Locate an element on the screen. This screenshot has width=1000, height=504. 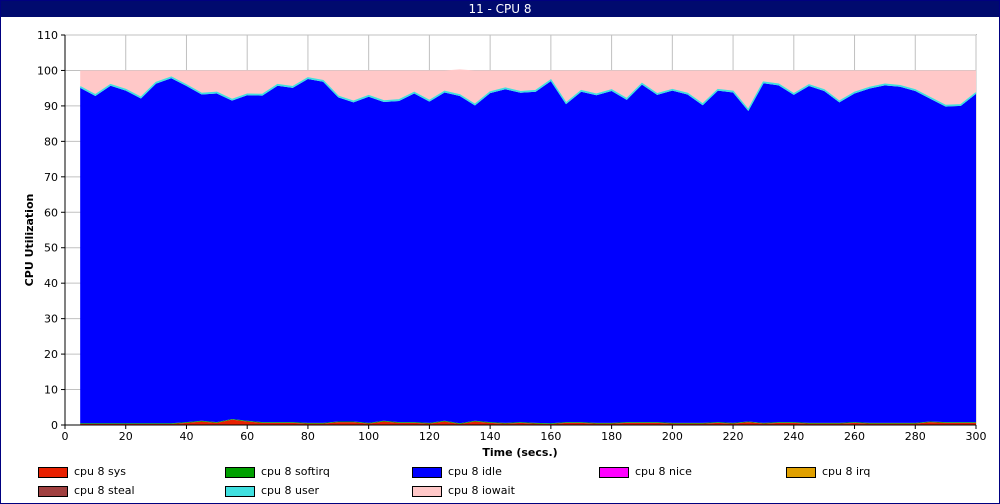
x-tick-label: 140 is located at coordinates (490, 436).